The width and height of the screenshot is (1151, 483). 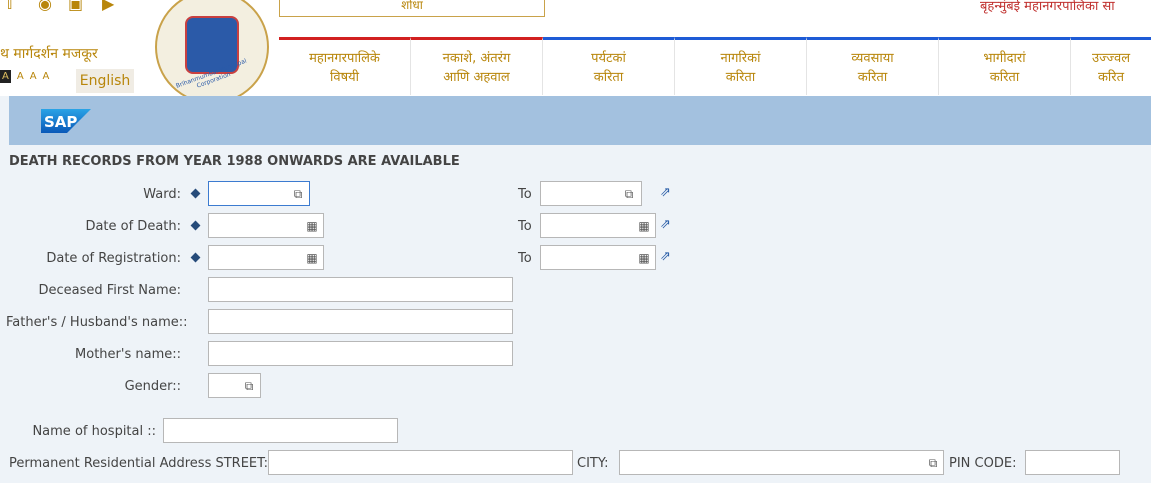 I want to click on menu-label: आणि अहवाल, so click(x=476, y=77).